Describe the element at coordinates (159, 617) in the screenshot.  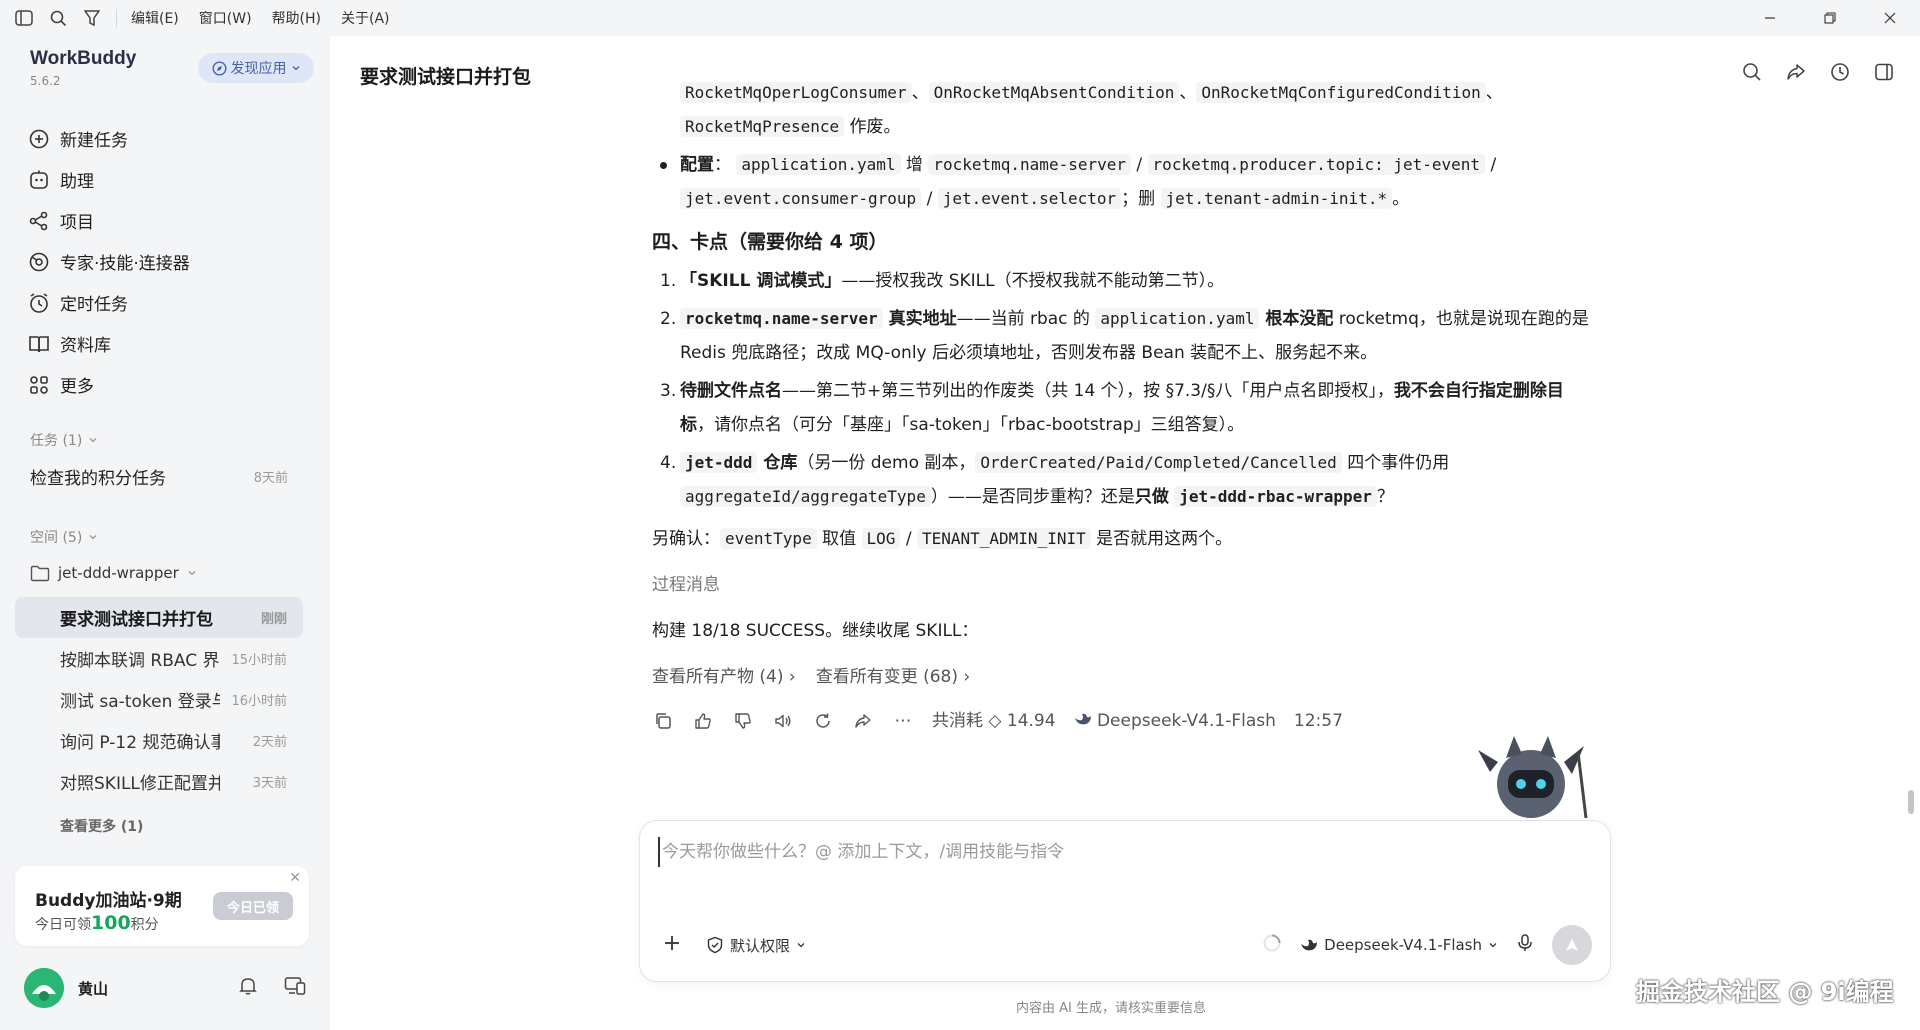
I see `conversation-item: 要求测试接口并打包 刚刚` at that location.